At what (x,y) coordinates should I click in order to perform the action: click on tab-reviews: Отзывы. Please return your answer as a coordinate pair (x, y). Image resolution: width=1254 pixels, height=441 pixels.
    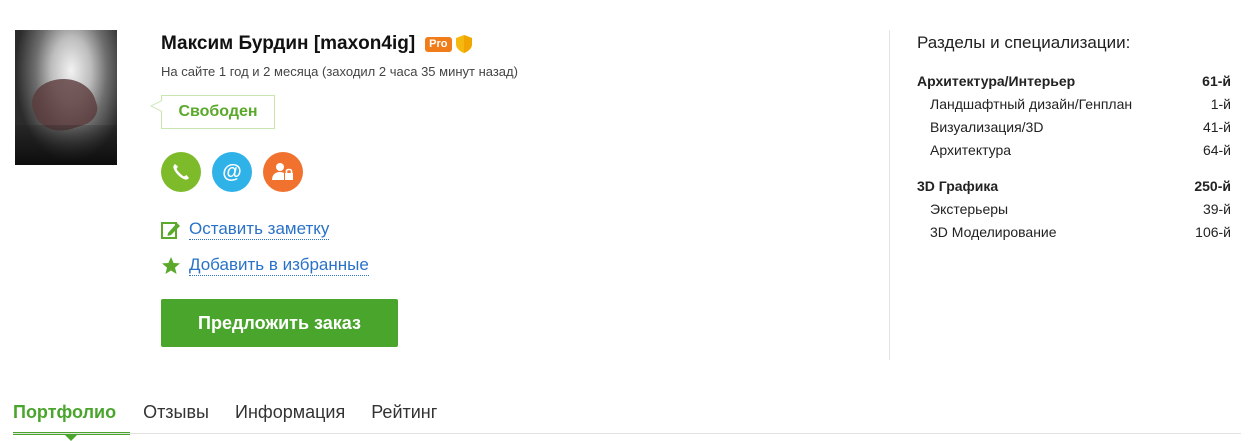
    Looking at the image, I should click on (176, 412).